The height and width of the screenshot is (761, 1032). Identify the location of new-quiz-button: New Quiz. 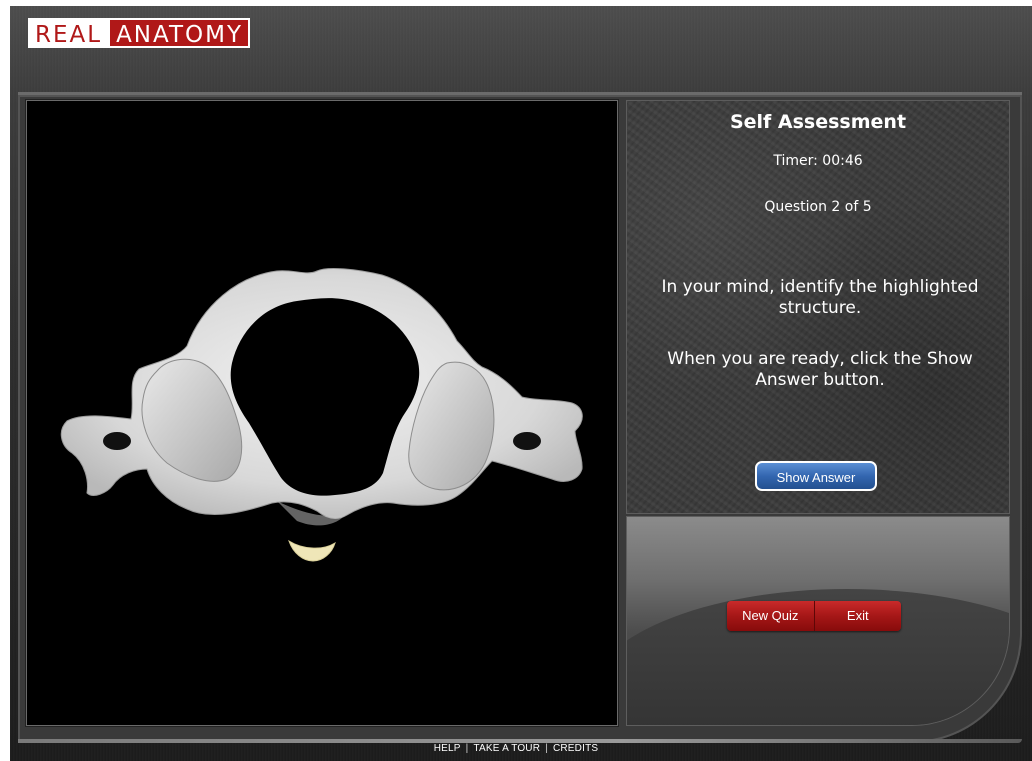
(771, 616).